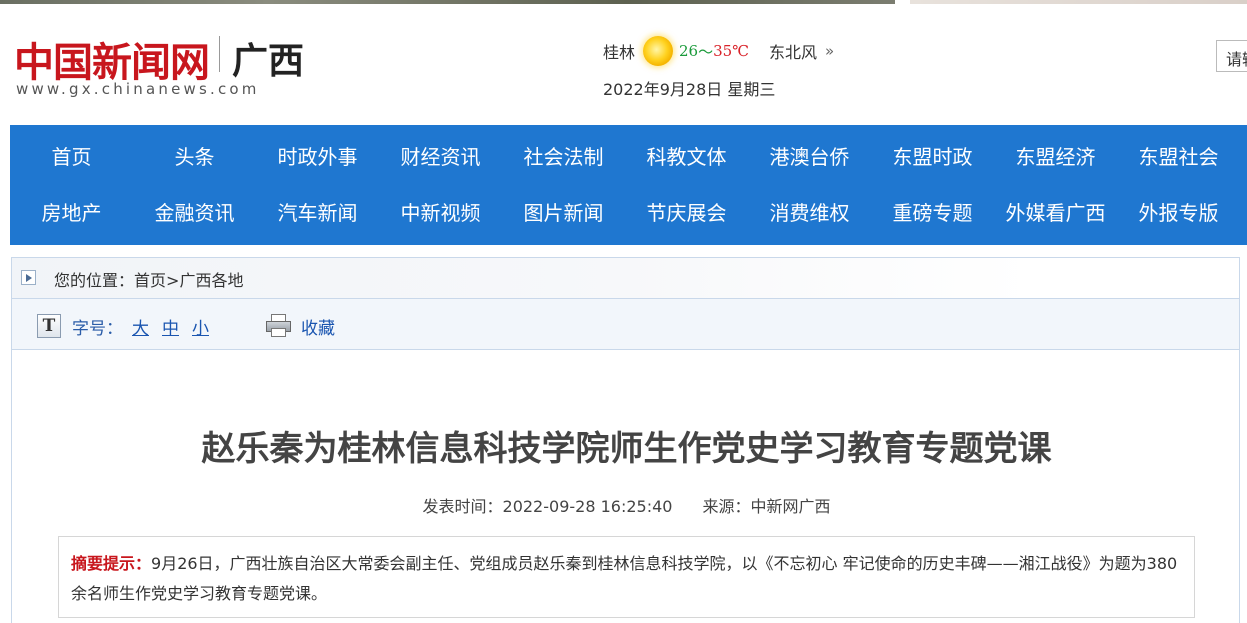 The height and width of the screenshot is (623, 1247). What do you see at coordinates (829, 51) in the screenshot?
I see `double-chevron-right-icon: »` at bounding box center [829, 51].